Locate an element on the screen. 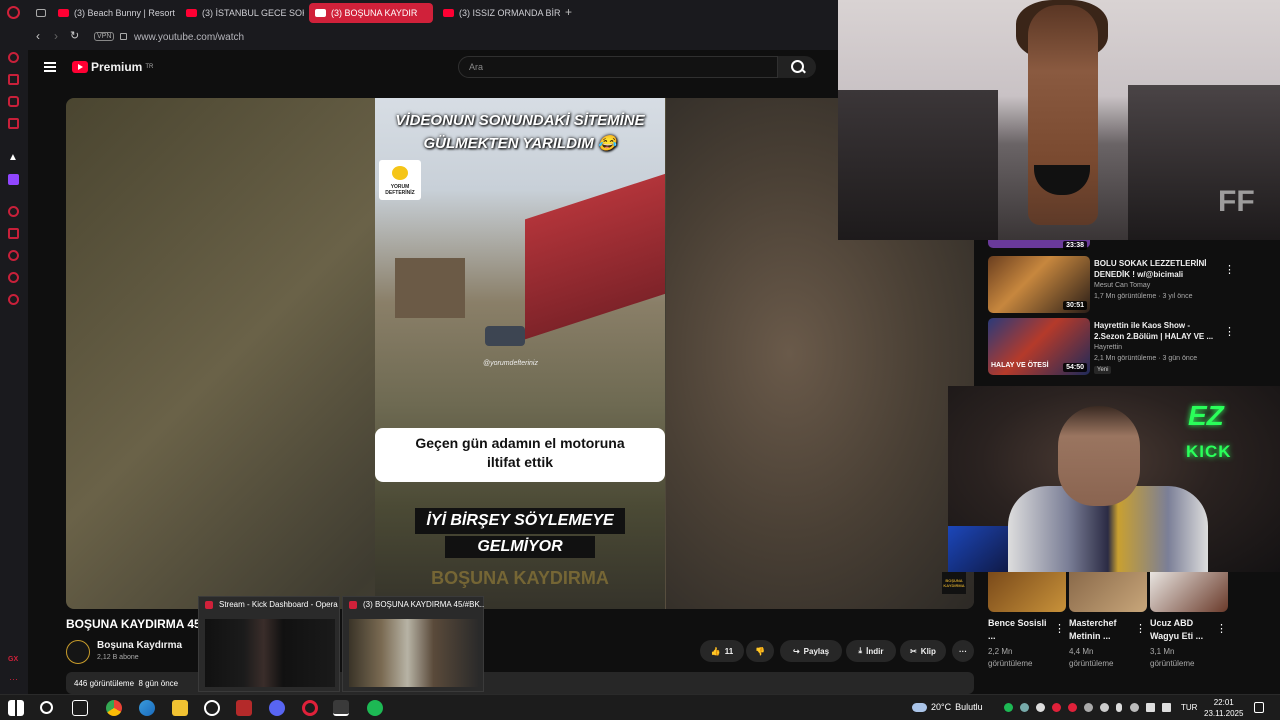 The width and height of the screenshot is (1280, 720). url-field: www.youtube.com/watch is located at coordinates (189, 37).